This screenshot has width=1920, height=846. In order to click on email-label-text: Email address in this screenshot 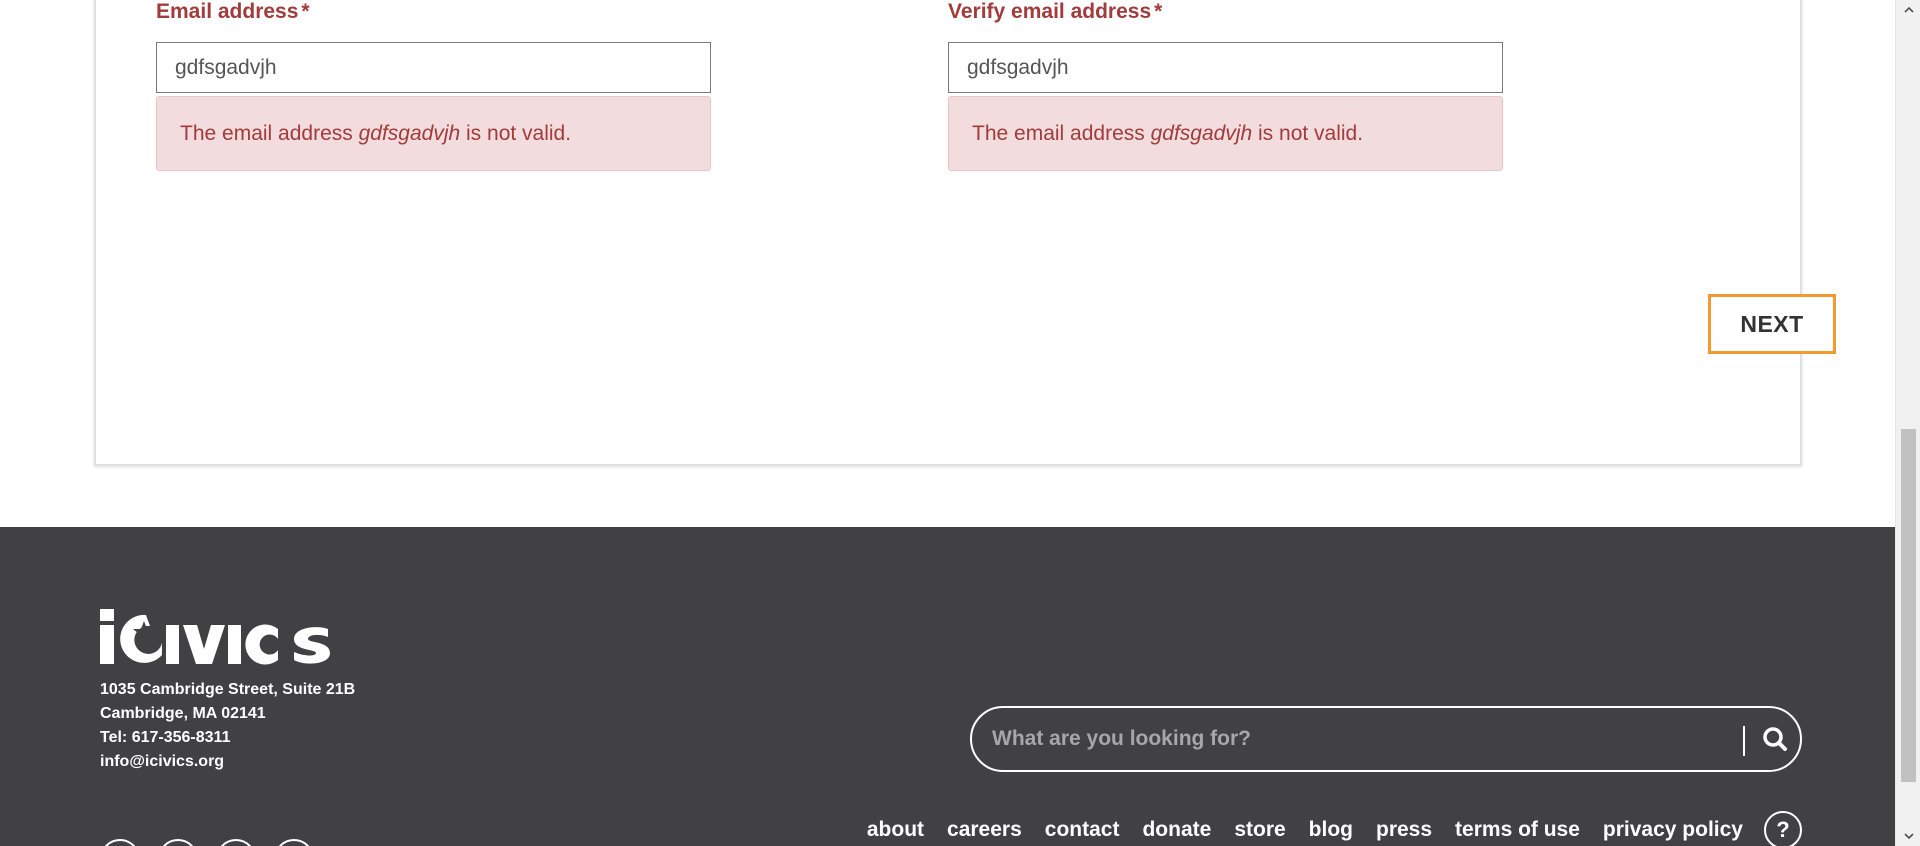, I will do `click(227, 11)`.